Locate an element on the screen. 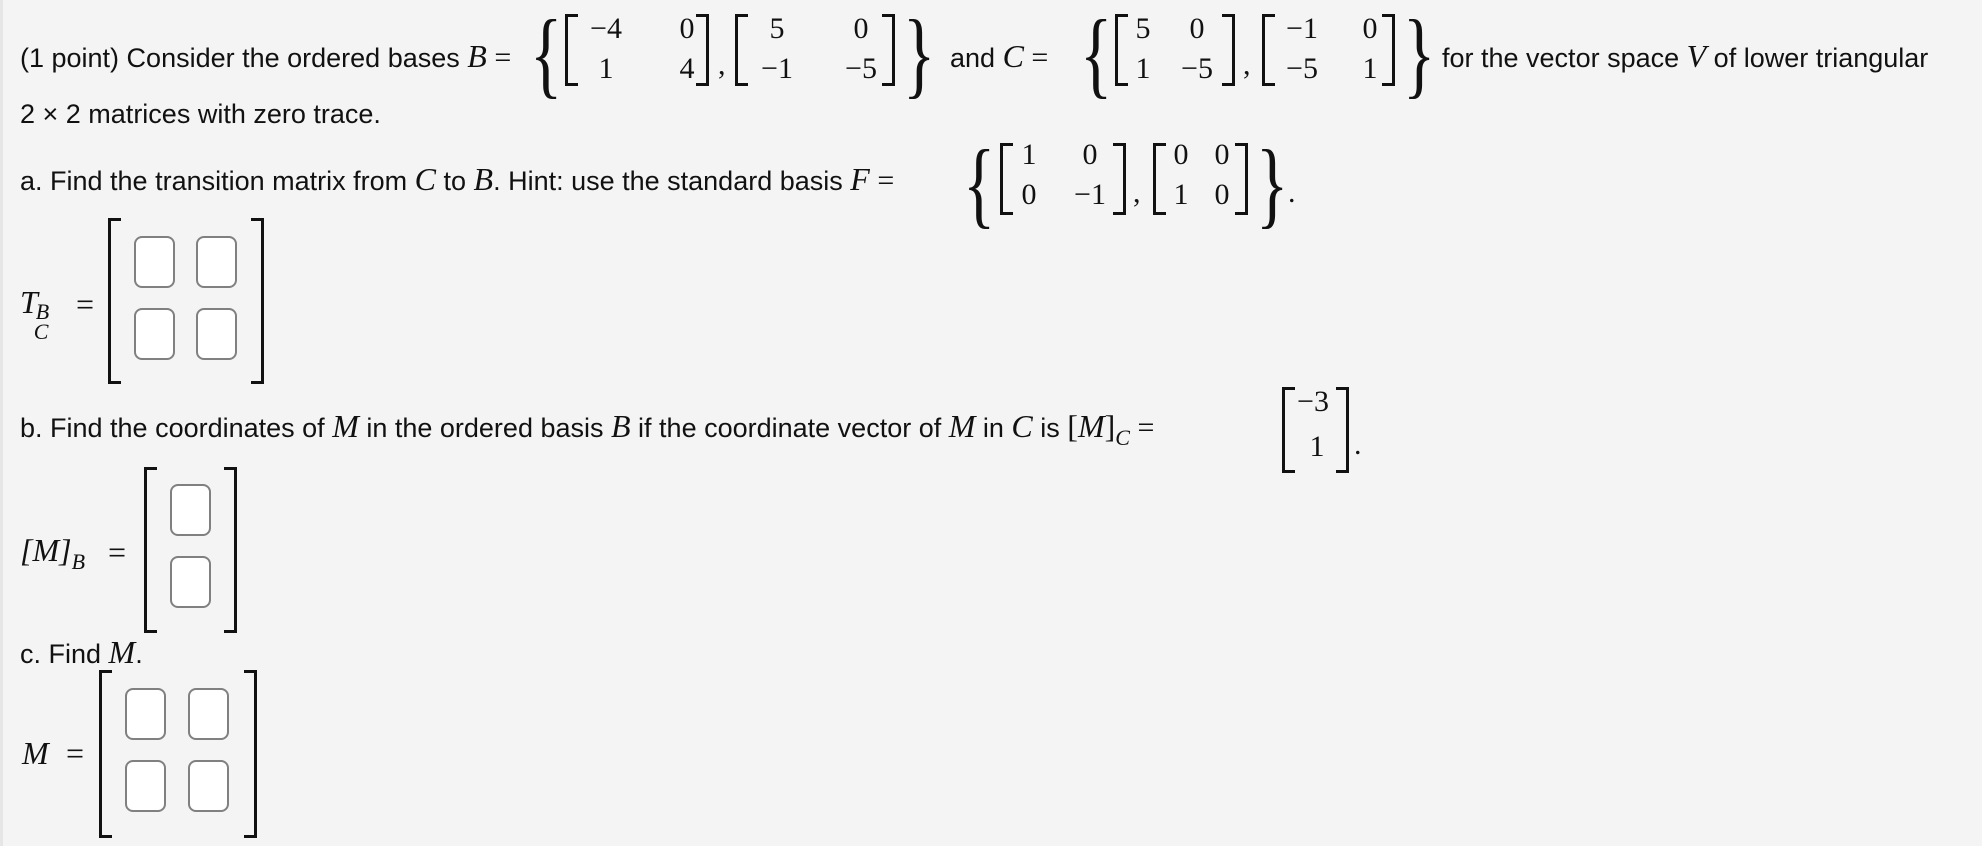  basis-c-symbol: C is located at coordinates (1013, 56).